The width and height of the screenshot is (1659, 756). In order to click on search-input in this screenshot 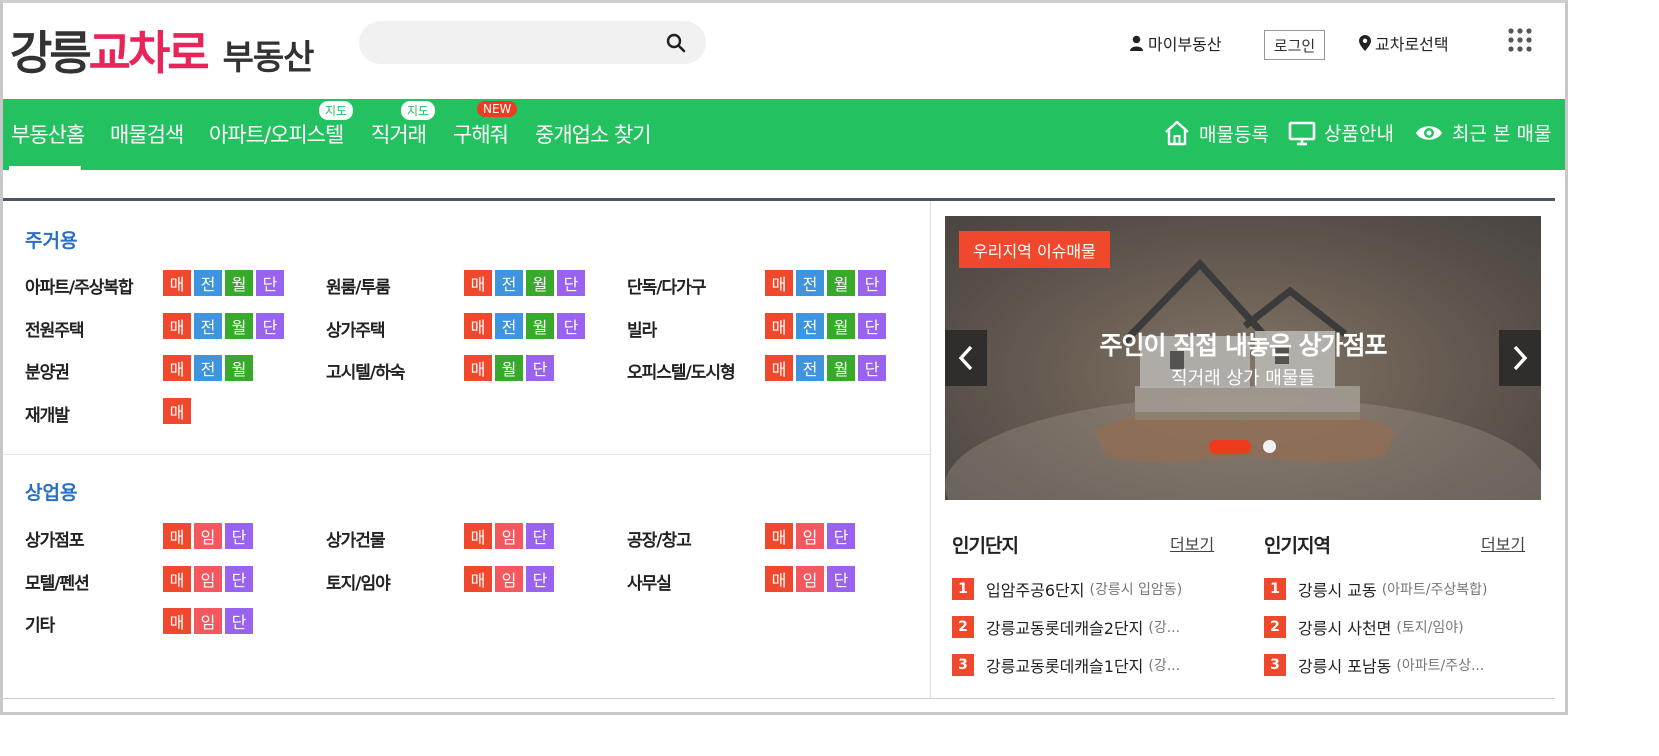, I will do `click(532, 42)`.